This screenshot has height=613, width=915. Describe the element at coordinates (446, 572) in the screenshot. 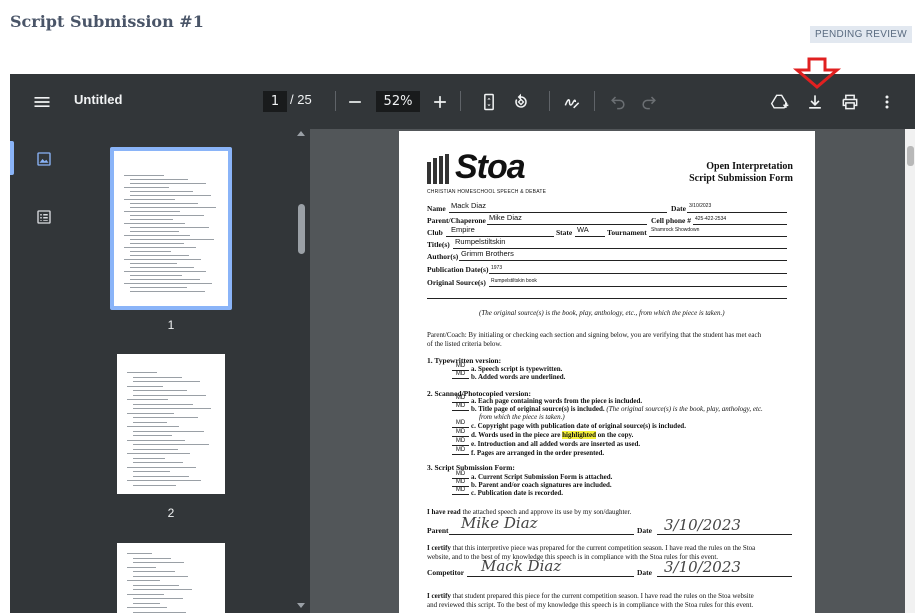

I see `signature-label: Competitor` at that location.